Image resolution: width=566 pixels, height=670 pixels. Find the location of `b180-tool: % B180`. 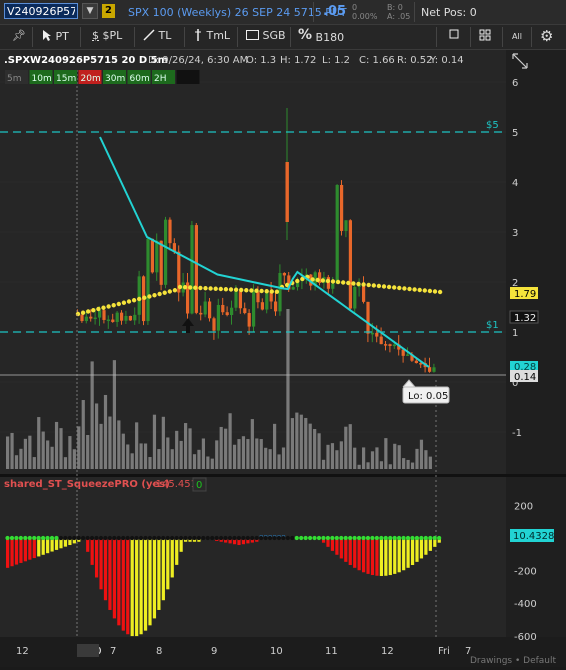

b180-tool: % B180 is located at coordinates (321, 36).